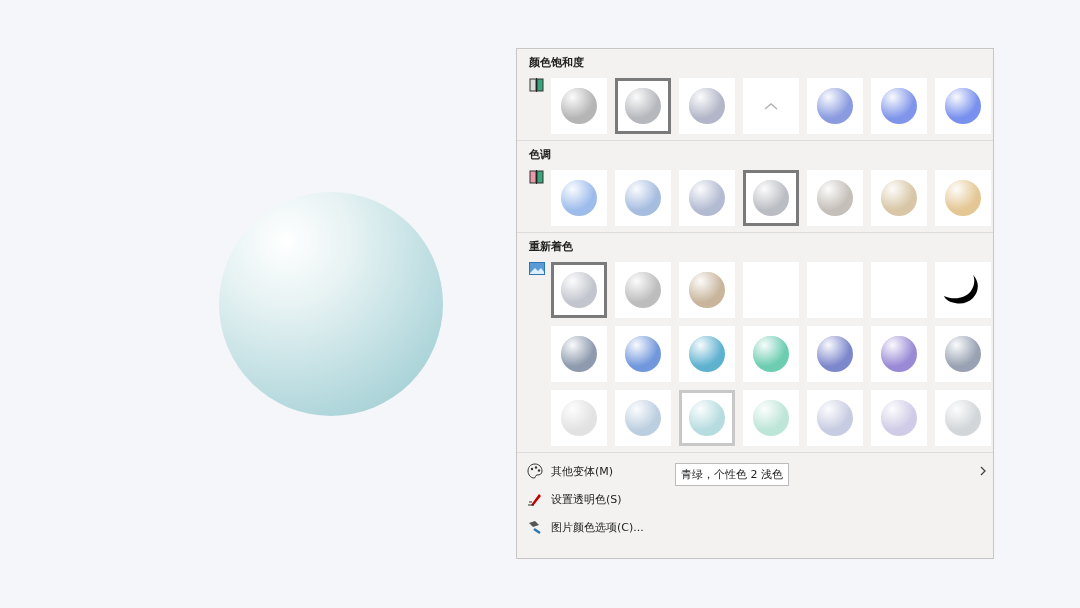 This screenshot has width=1080, height=608. I want to click on section-title: 色调, so click(540, 154).